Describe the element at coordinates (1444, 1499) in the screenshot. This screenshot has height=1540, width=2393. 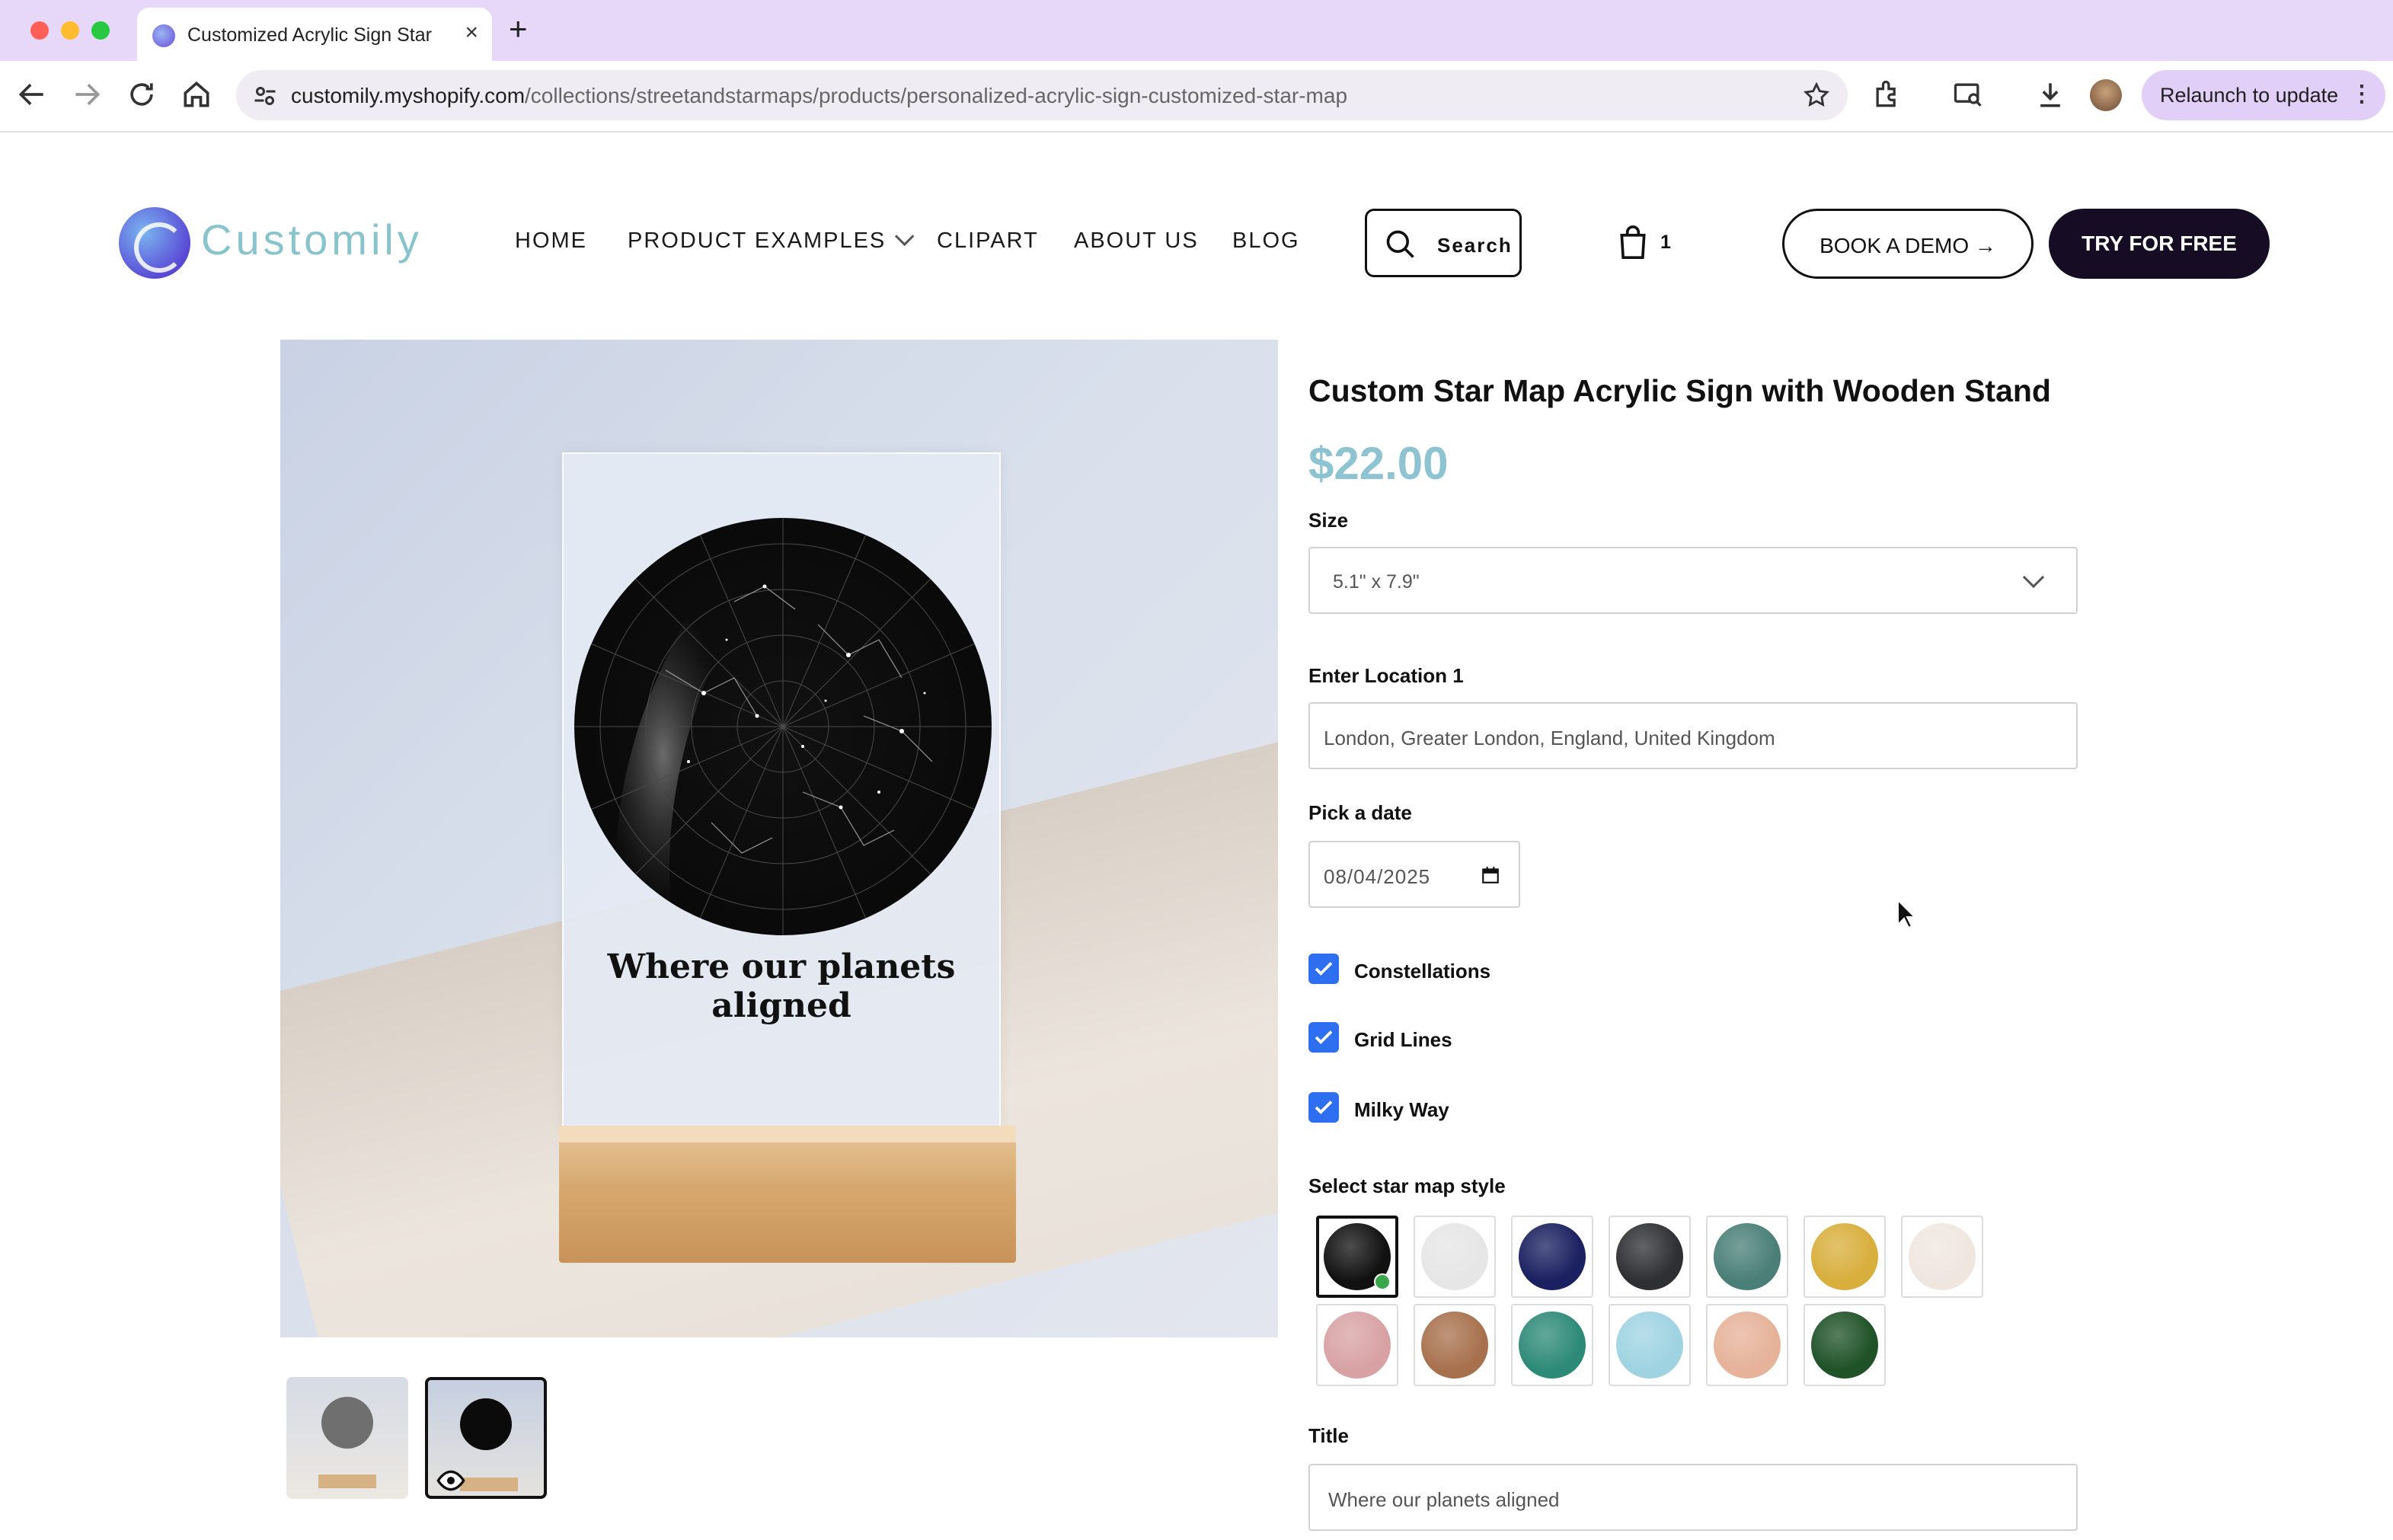
I see `title-input-value: Where our planets aligned` at that location.